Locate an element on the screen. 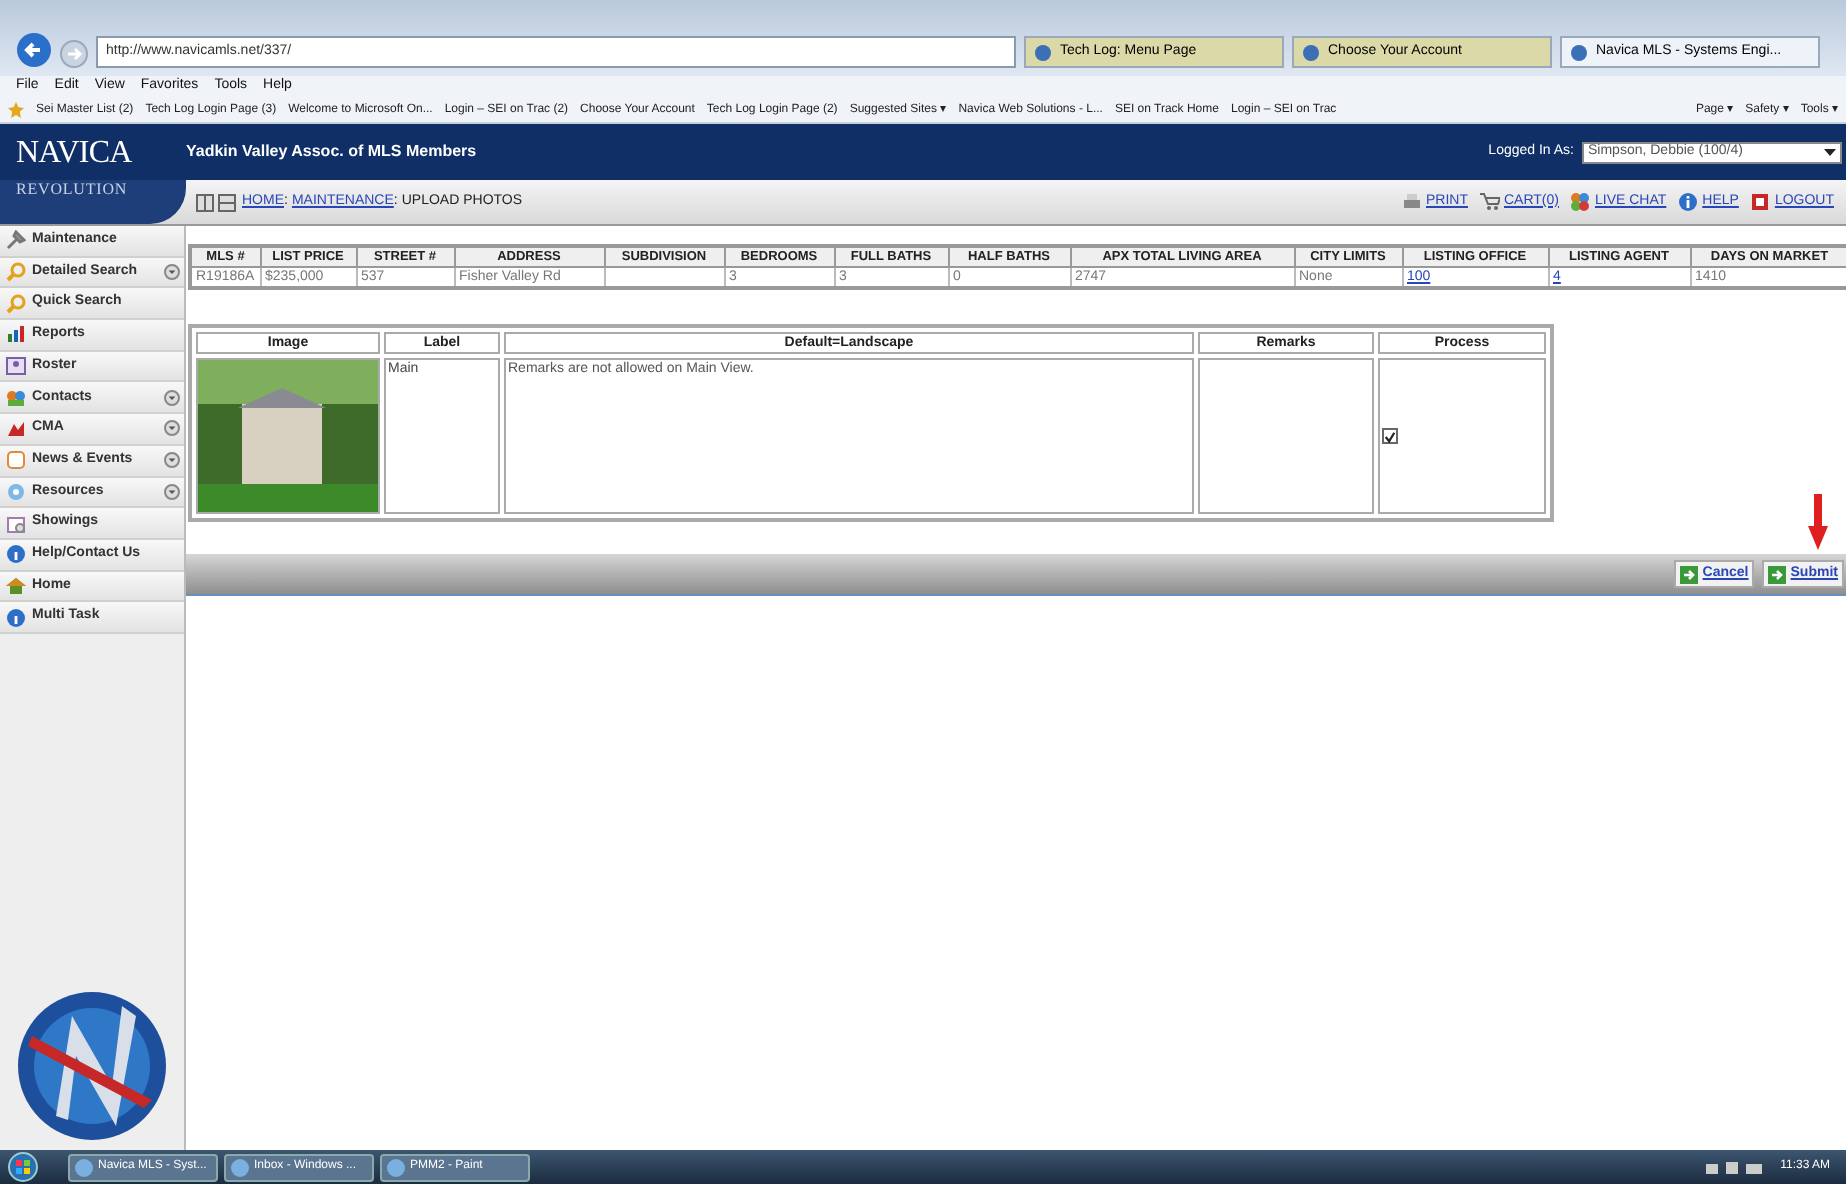 This screenshot has width=1846, height=1184. star-icon is located at coordinates (16, 110).